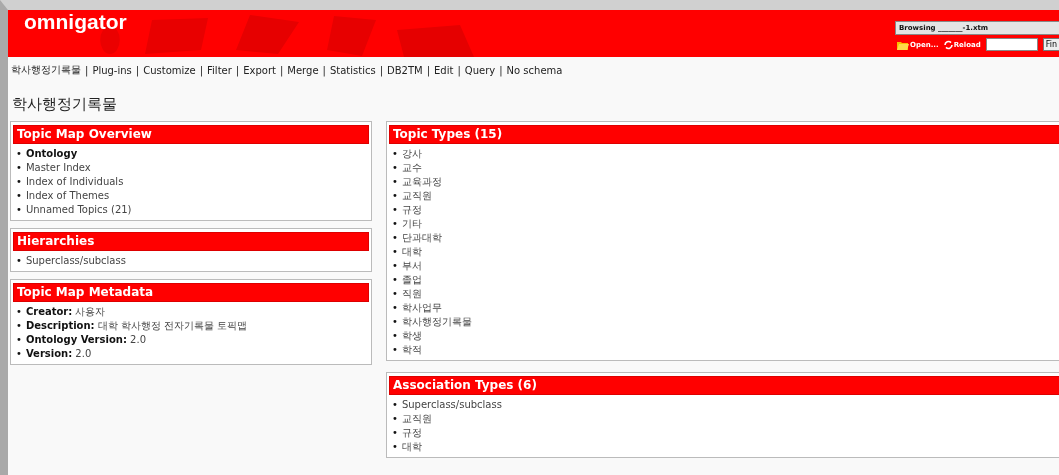 This screenshot has height=475, width=1059. I want to click on panel-title: Topic Types (15), so click(724, 134).